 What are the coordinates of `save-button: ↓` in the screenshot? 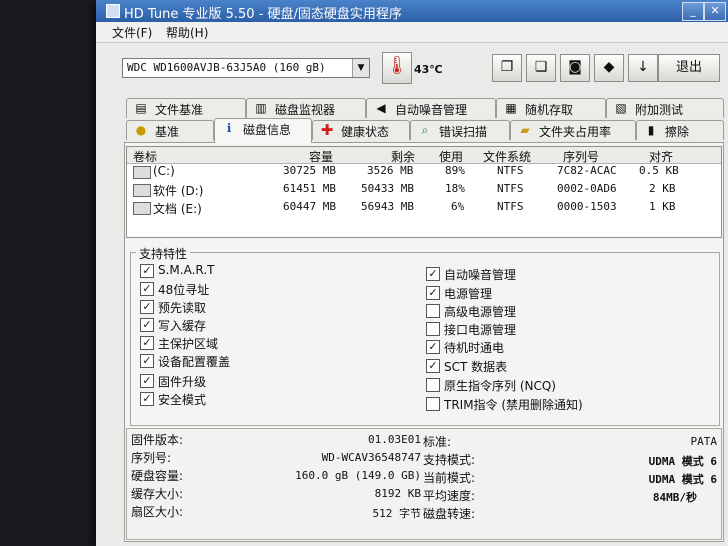 It's located at (643, 68).